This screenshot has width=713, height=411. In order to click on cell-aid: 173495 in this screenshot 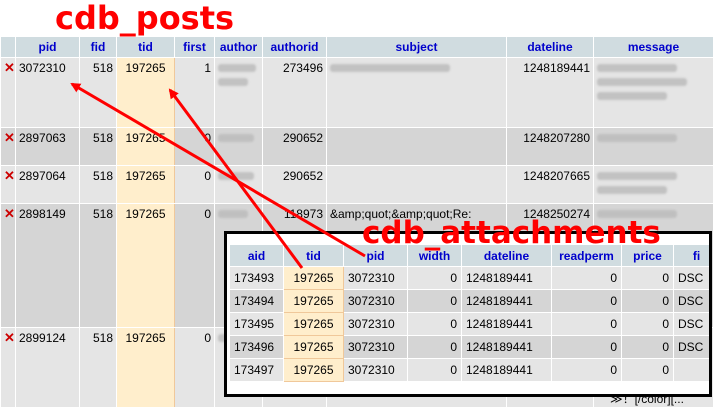, I will do `click(256, 324)`.